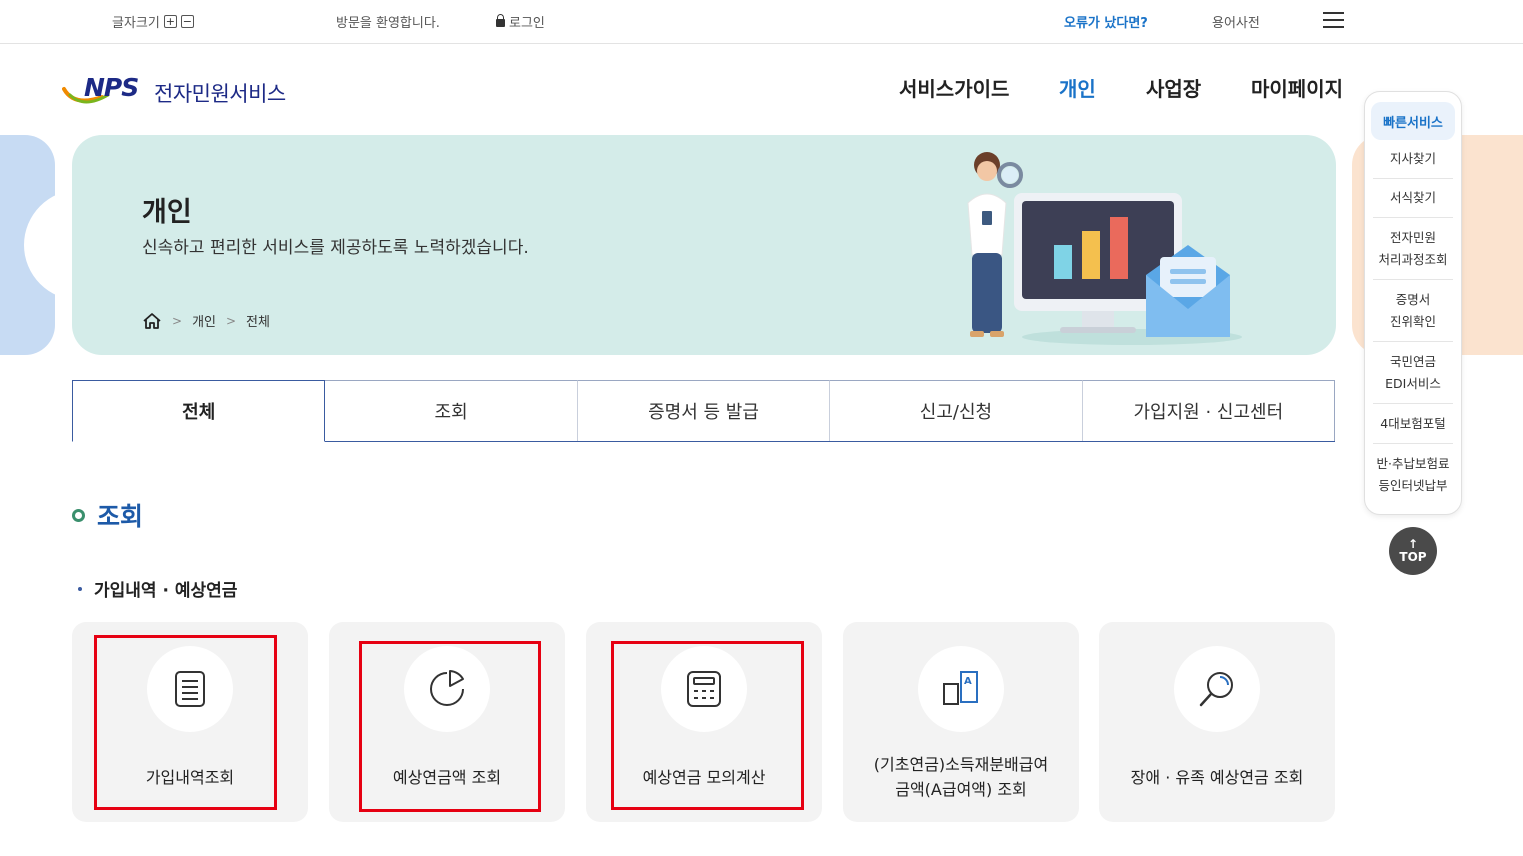 The height and width of the screenshot is (856, 1523). Describe the element at coordinates (968, 681) in the screenshot. I see `svg-text: A` at that location.